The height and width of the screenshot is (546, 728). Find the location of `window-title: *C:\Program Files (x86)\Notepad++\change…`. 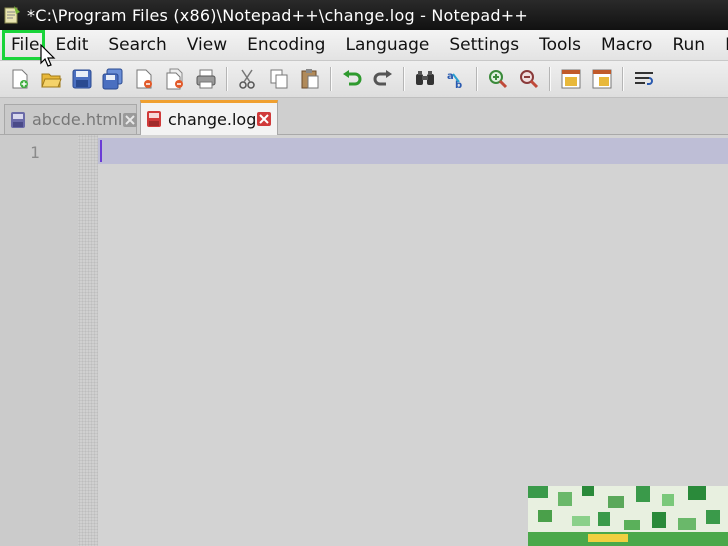

window-title: *C:\Program Files (x86)\Notepad++\change… is located at coordinates (277, 15).